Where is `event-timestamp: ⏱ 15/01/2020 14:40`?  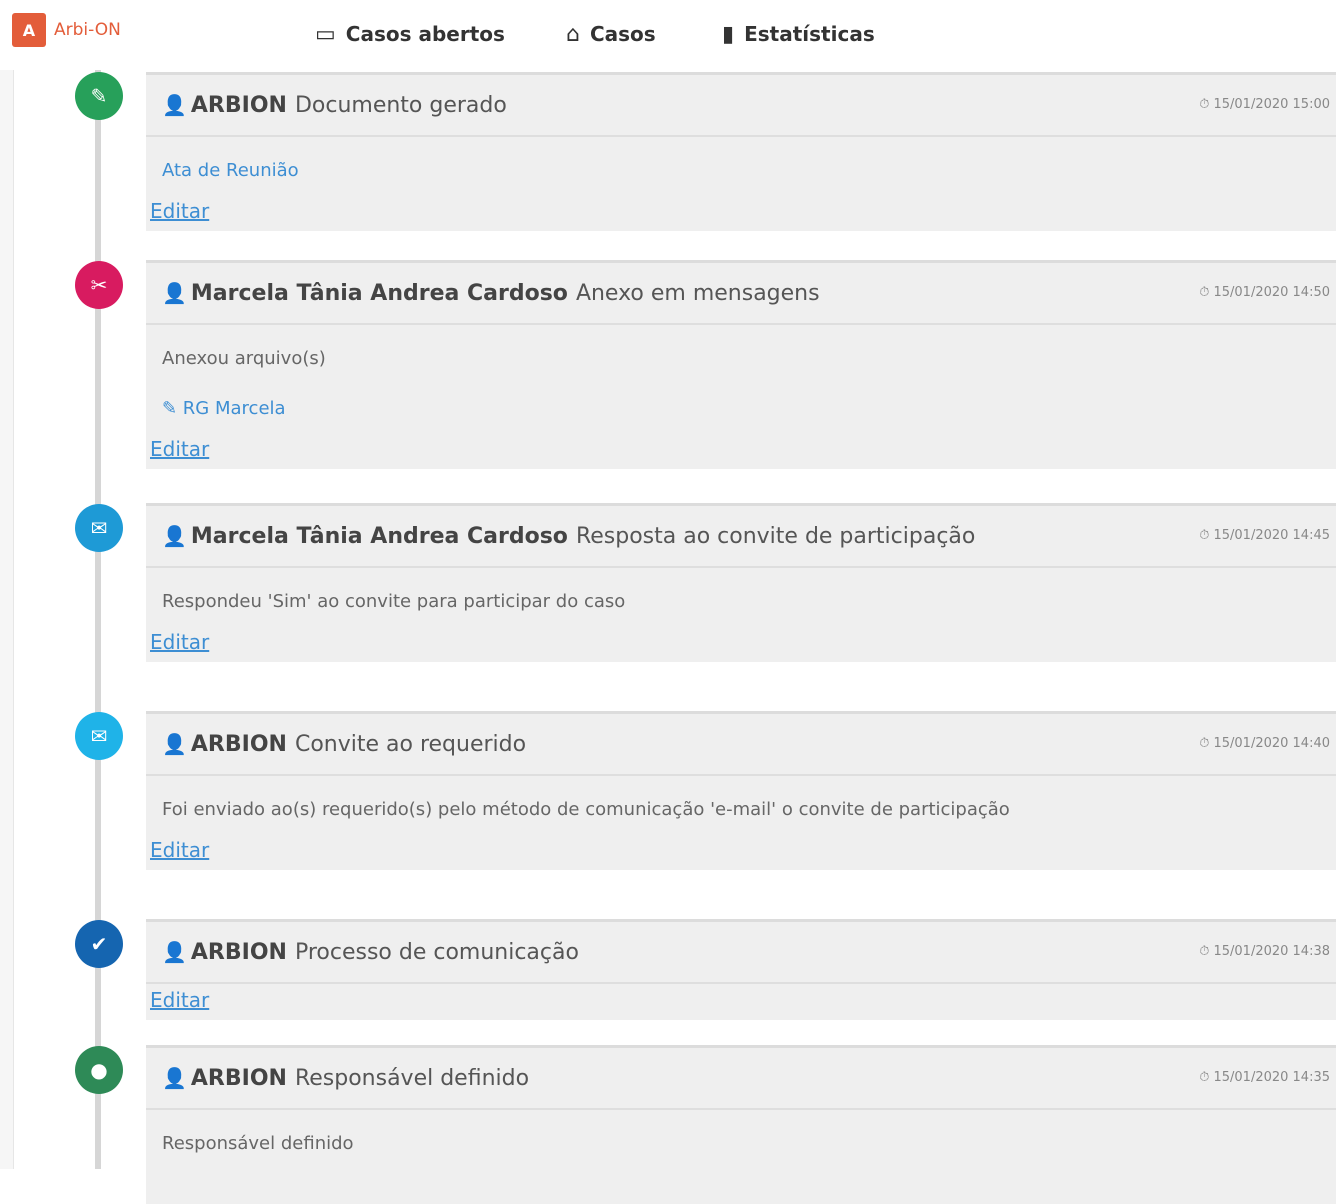
event-timestamp: ⏱ 15/01/2020 14:40 is located at coordinates (1264, 743).